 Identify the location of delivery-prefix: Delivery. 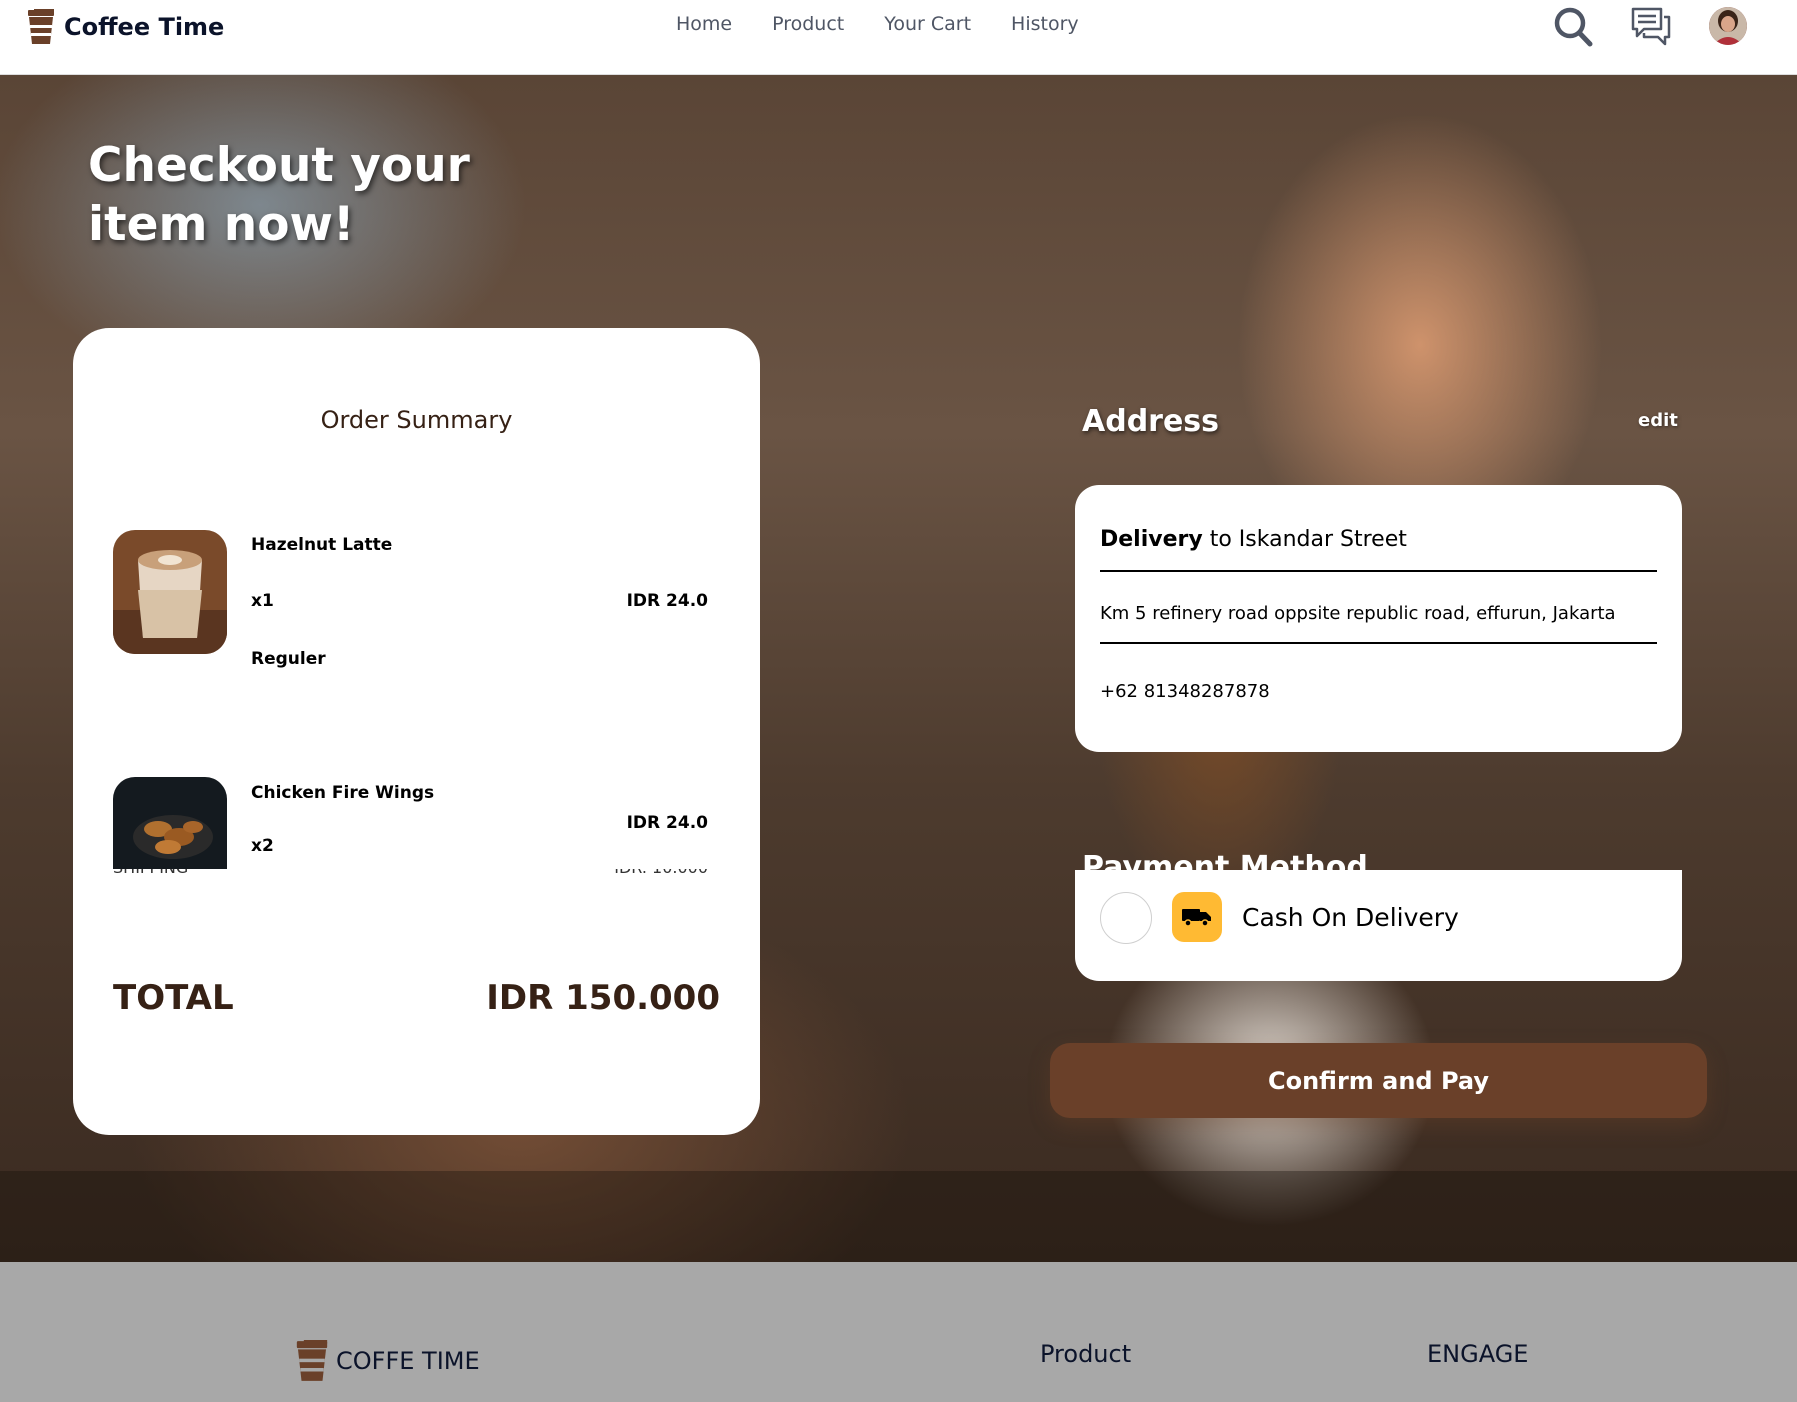
(1151, 539).